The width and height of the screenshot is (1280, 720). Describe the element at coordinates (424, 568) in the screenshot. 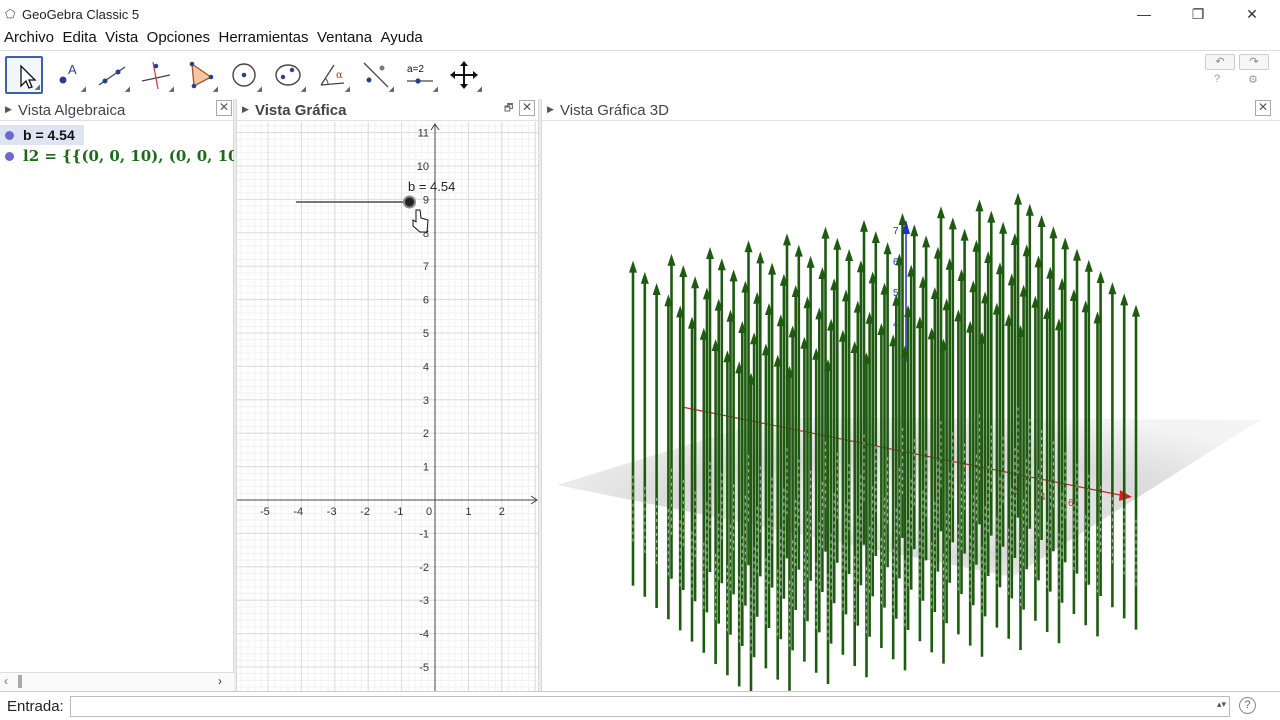

I see `y-tick-label: -2` at that location.